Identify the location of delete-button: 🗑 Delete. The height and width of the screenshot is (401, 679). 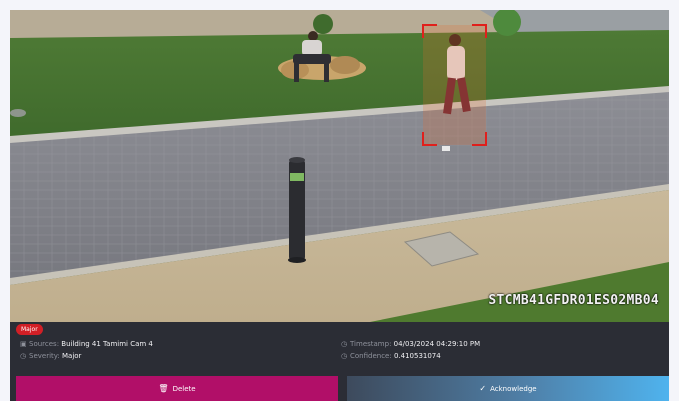
(177, 388).